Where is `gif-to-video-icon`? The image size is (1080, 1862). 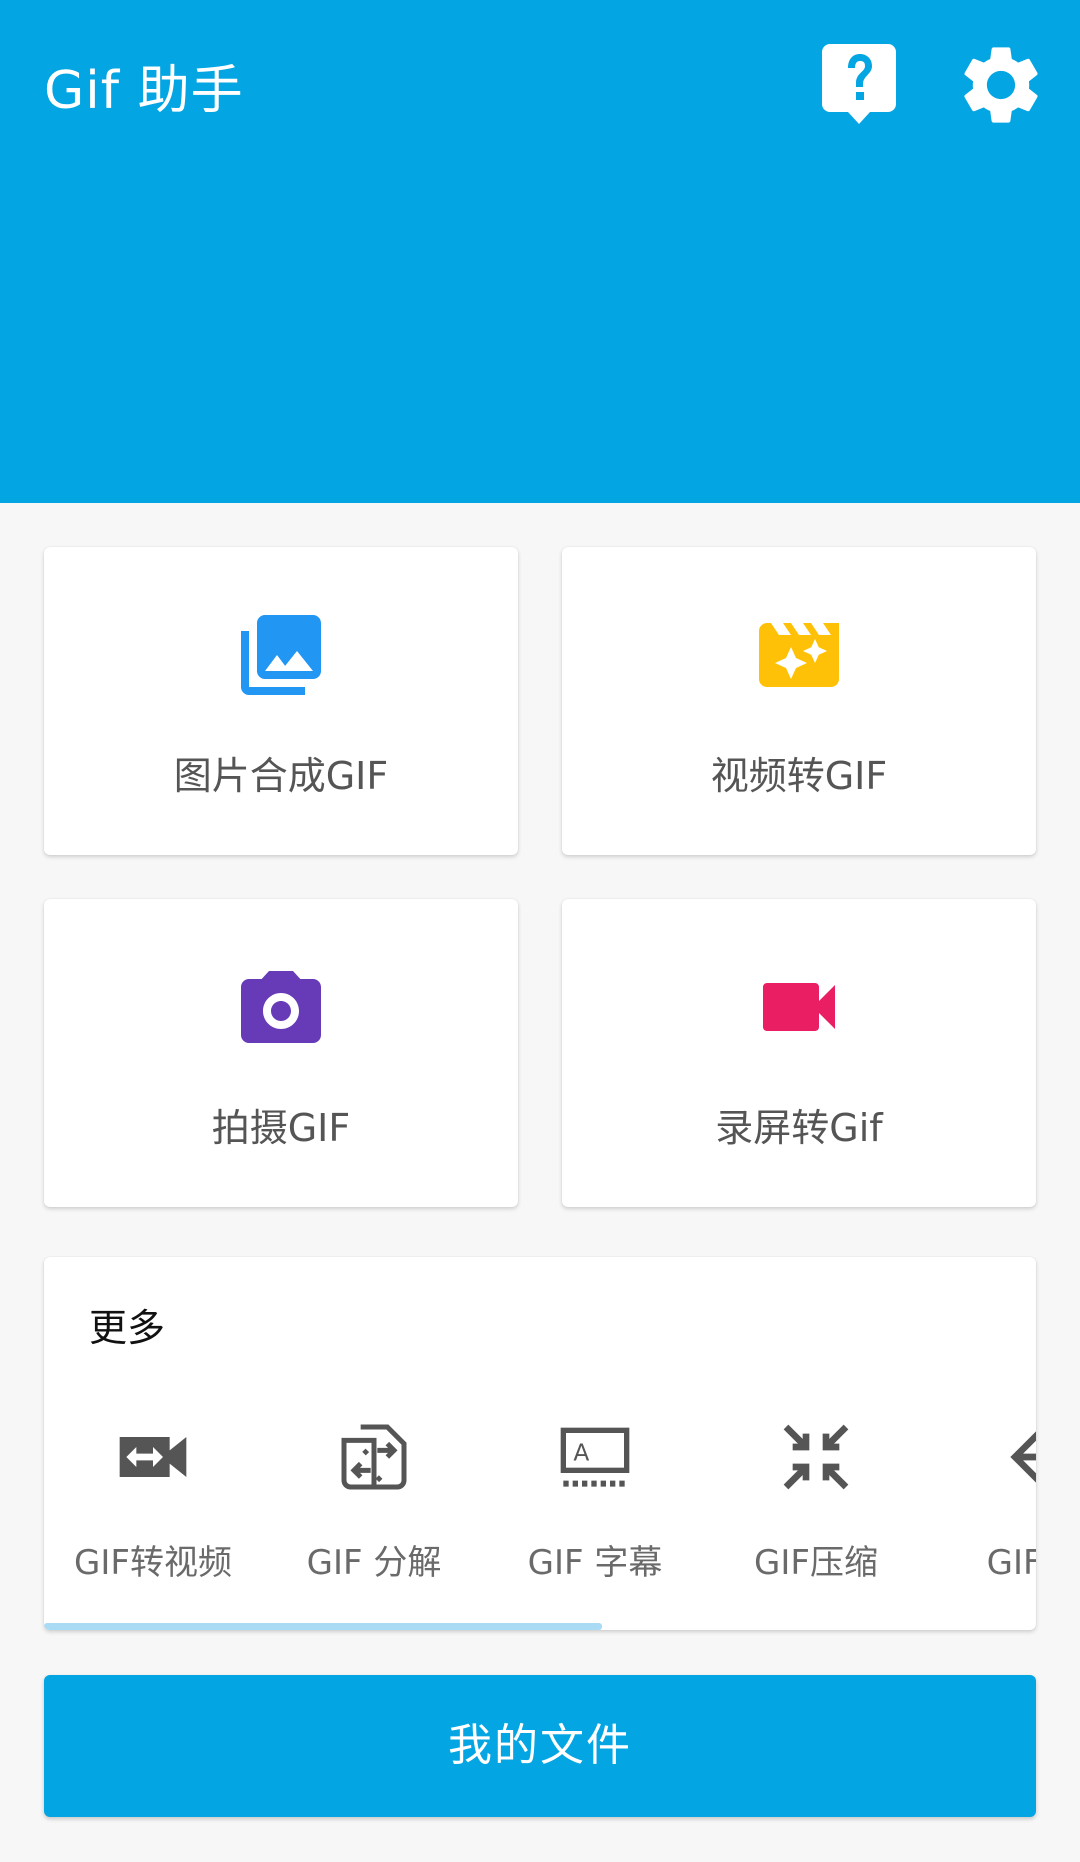
gif-to-video-icon is located at coordinates (153, 1457).